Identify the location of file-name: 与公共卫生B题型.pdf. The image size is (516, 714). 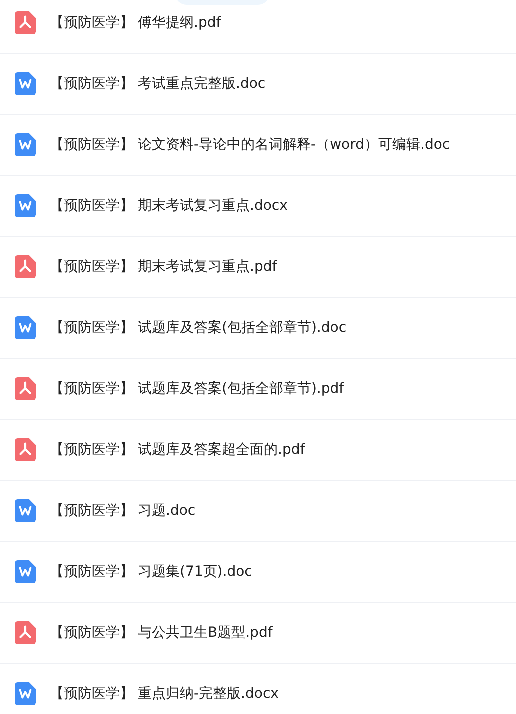
(205, 633).